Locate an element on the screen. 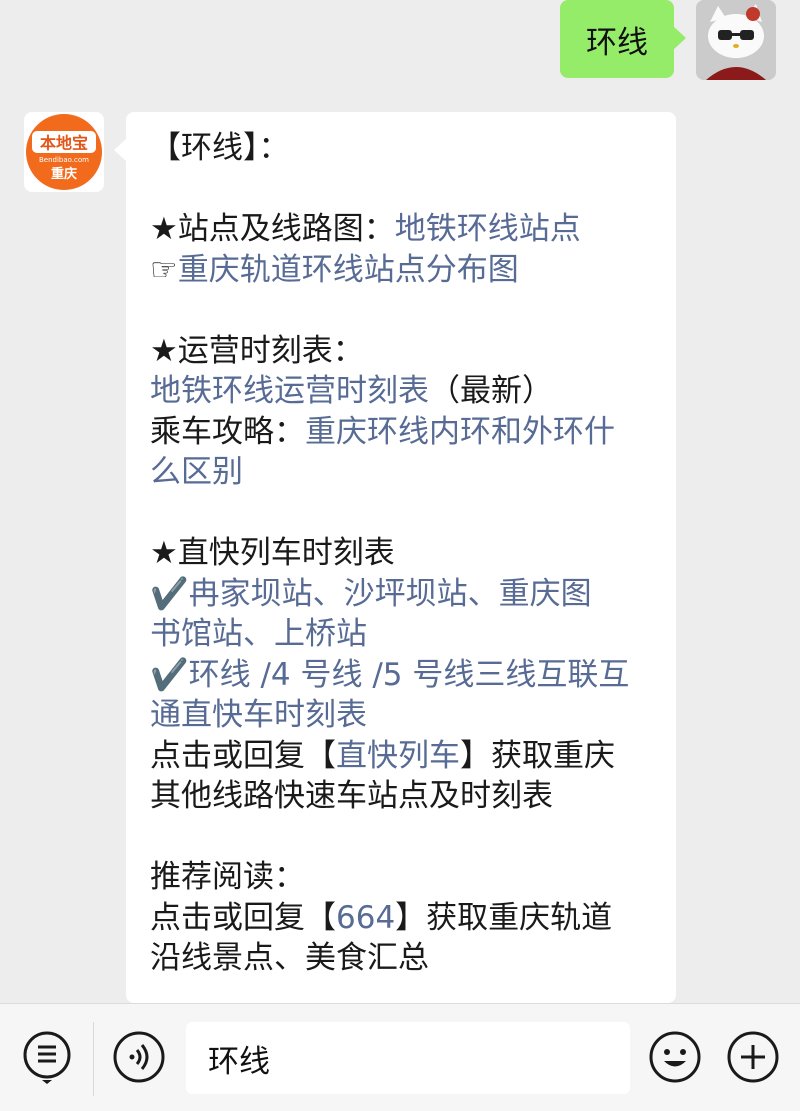 The width and height of the screenshot is (800, 1111). message-input-field: 环线 is located at coordinates (408, 1058).